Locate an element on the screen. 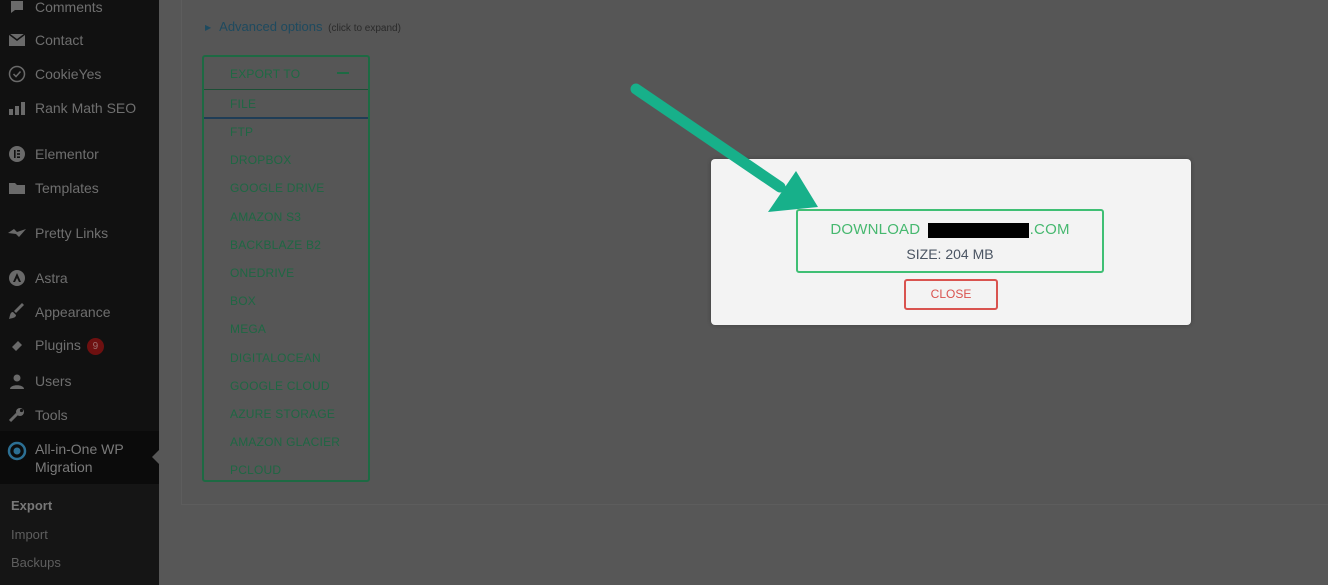  annotation-arrow-head is located at coordinates (793, 191).